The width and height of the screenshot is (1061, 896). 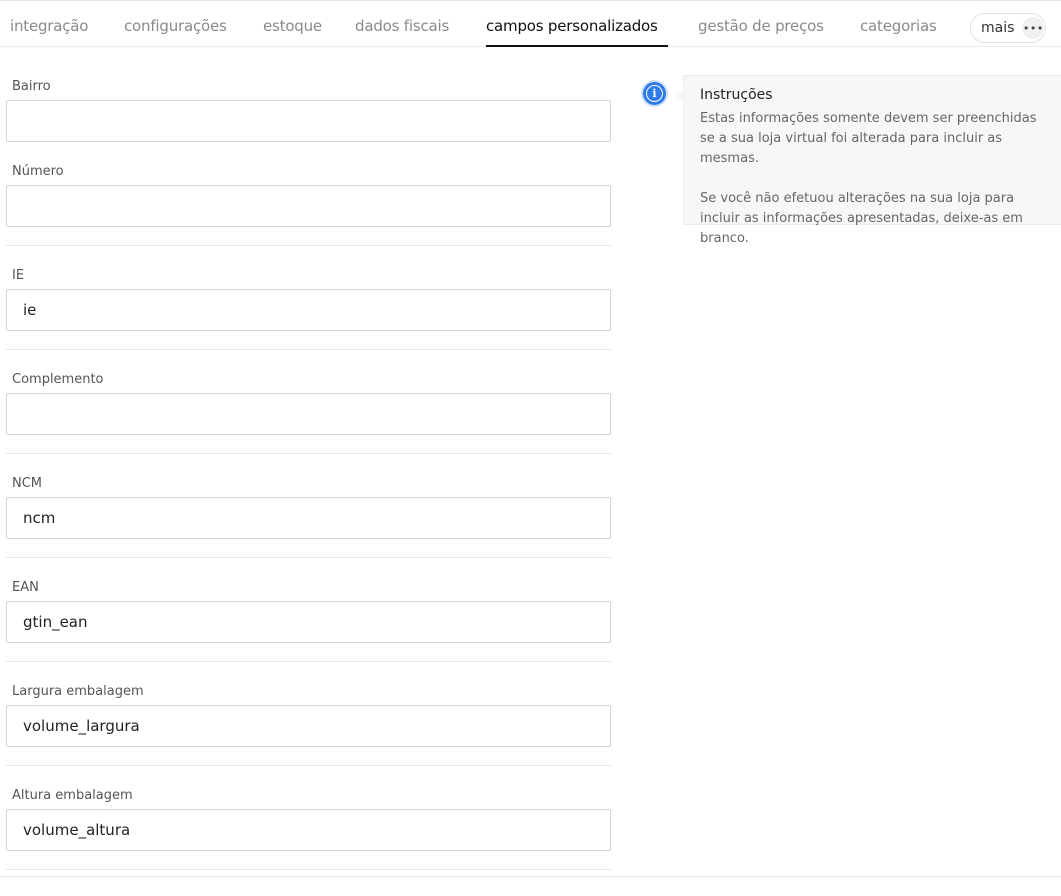 I want to click on ean-label: EAN, so click(x=25, y=587).